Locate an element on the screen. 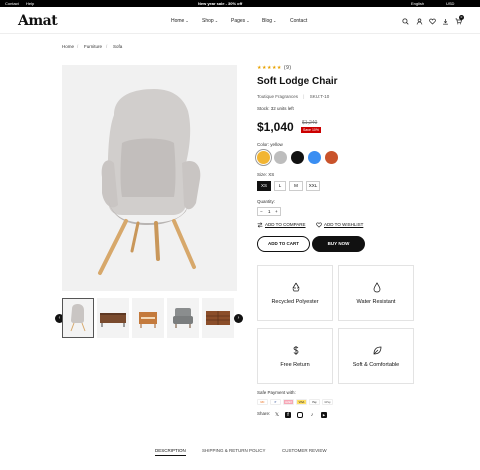 Image resolution: width=480 pixels, height=470 pixels. nav-contact: Contact is located at coordinates (298, 21).